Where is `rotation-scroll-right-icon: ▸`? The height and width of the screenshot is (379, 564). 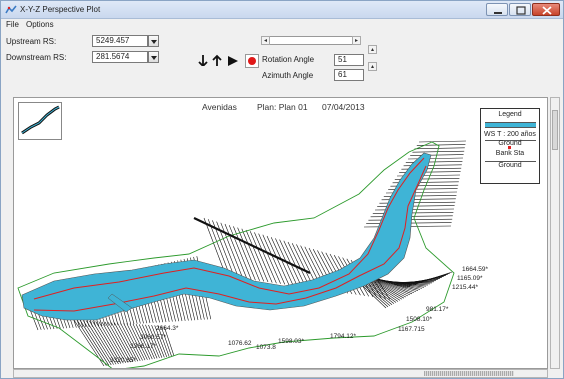
rotation-scroll-right-icon: ▸ is located at coordinates (356, 40).